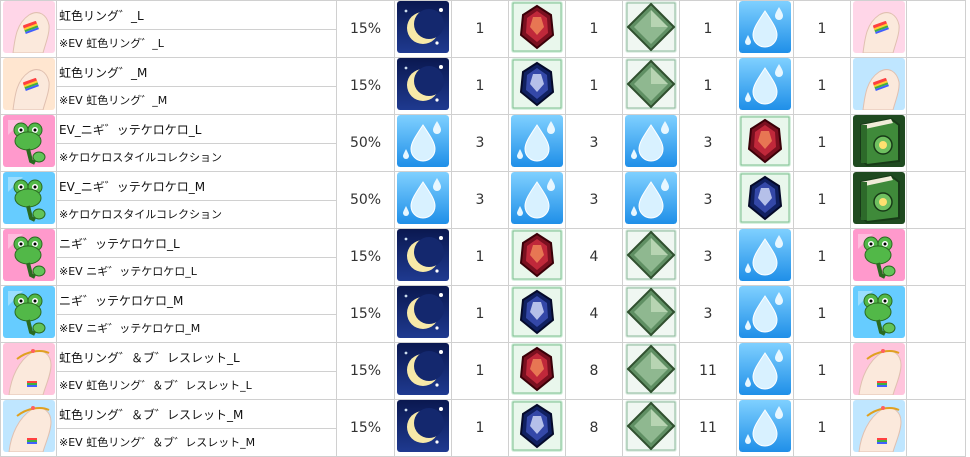 This screenshot has height=457, width=970. I want to click on item-name-cell: 虹色リング゛＆ブ゛レスレット_M ※EV 虹色リング゛＆ブ゛レスレット_M, so click(196, 428).